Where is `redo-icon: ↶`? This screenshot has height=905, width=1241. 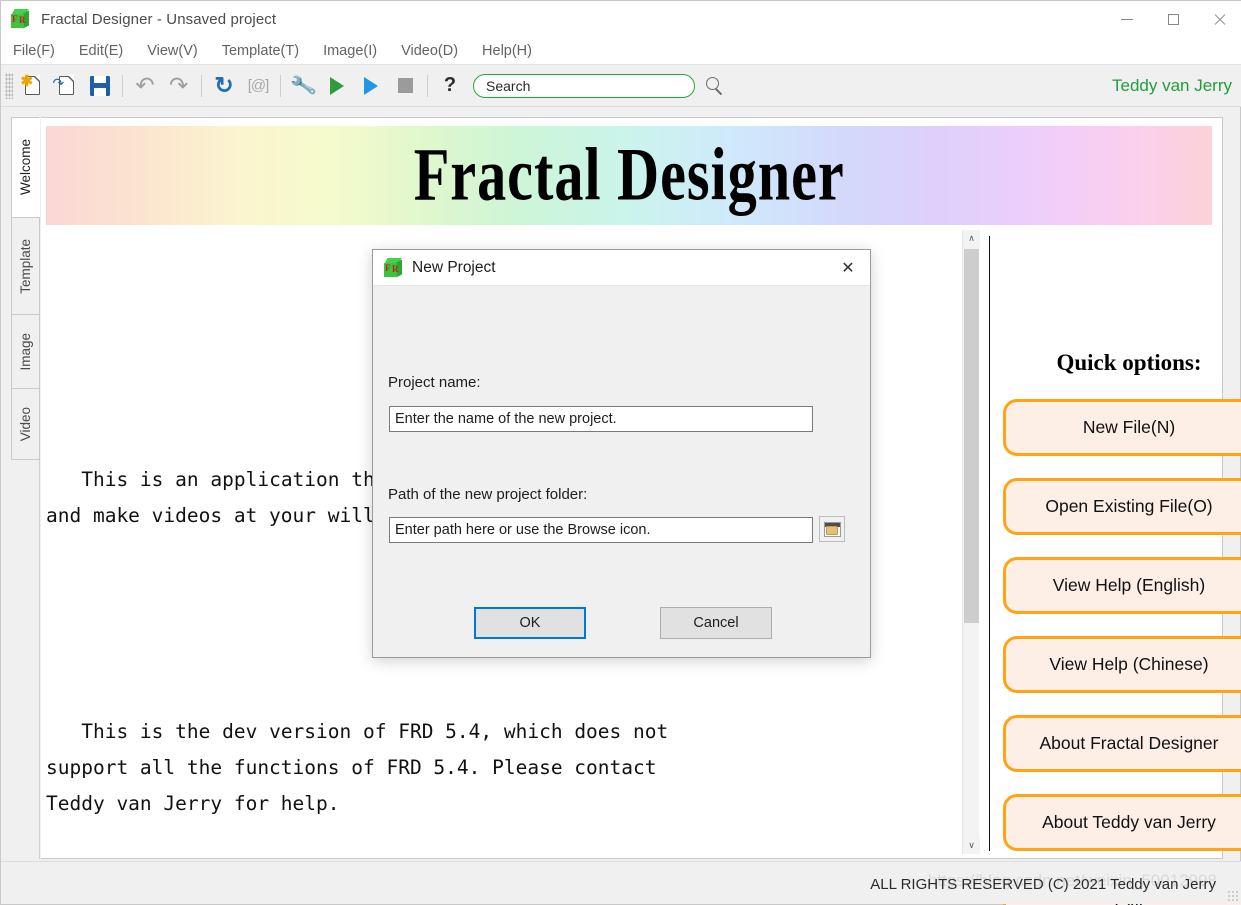
redo-icon: ↶ is located at coordinates (179, 85).